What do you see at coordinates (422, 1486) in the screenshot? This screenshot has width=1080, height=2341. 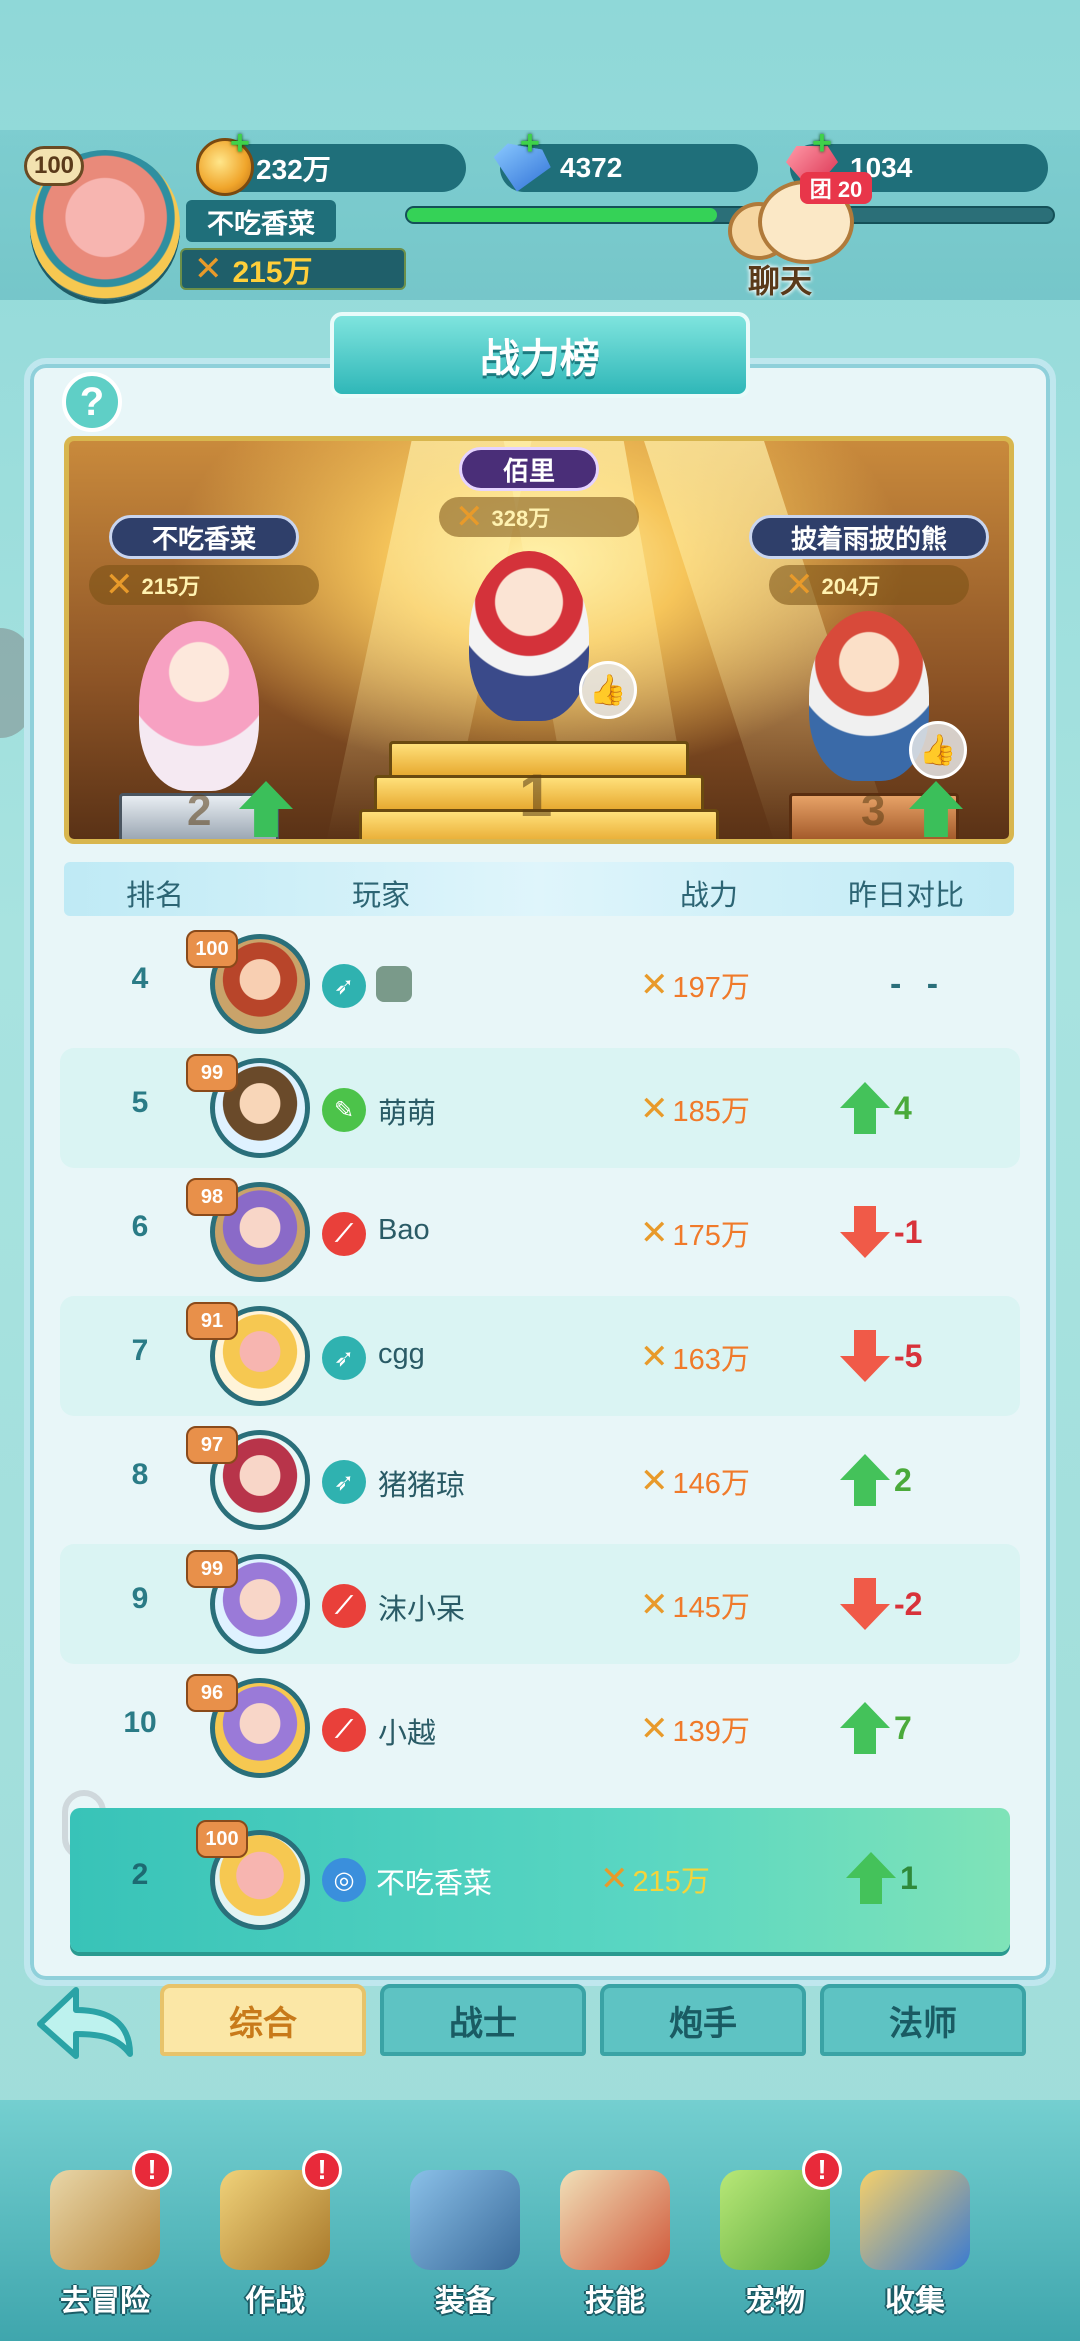 I see `player-name: 猪猪琼` at bounding box center [422, 1486].